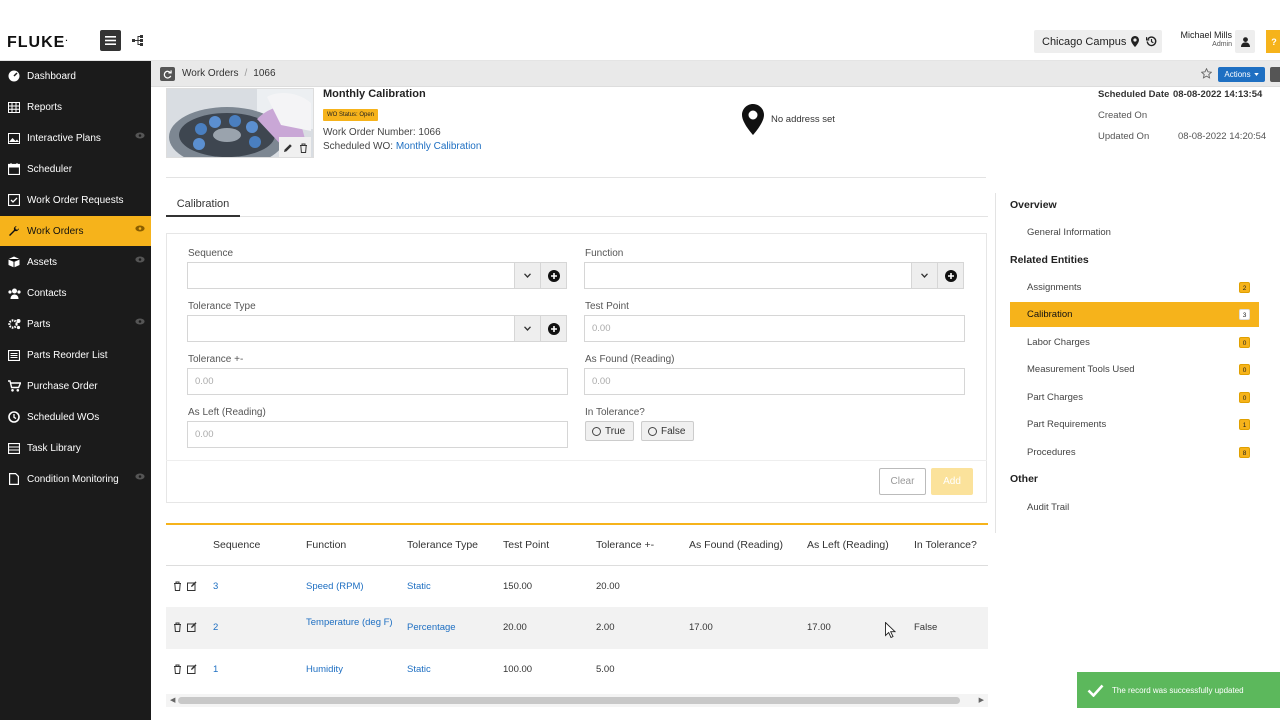 The height and width of the screenshot is (720, 1280). Describe the element at coordinates (75, 231) in the screenshot. I see `sidebar-item-work-orders: Work Orders` at that location.